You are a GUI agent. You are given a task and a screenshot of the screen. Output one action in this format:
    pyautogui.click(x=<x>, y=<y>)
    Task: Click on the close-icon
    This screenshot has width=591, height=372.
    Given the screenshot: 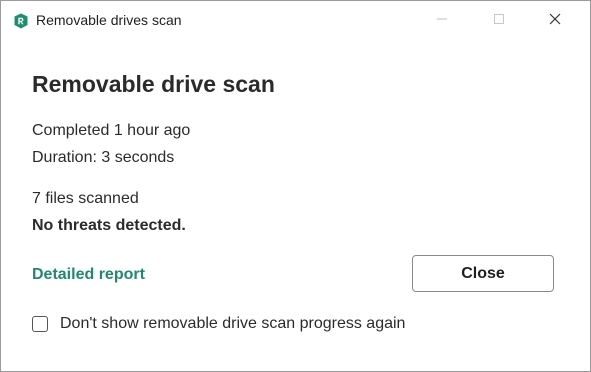 What is the action you would take?
    pyautogui.click(x=555, y=21)
    